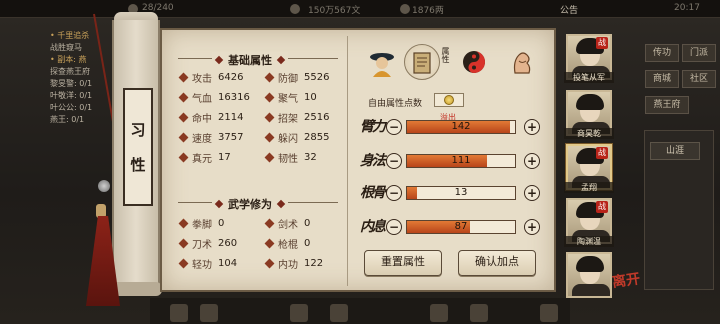  What do you see at coordinates (687, 8) in the screenshot?
I see `clock: 20:17` at bounding box center [687, 8].